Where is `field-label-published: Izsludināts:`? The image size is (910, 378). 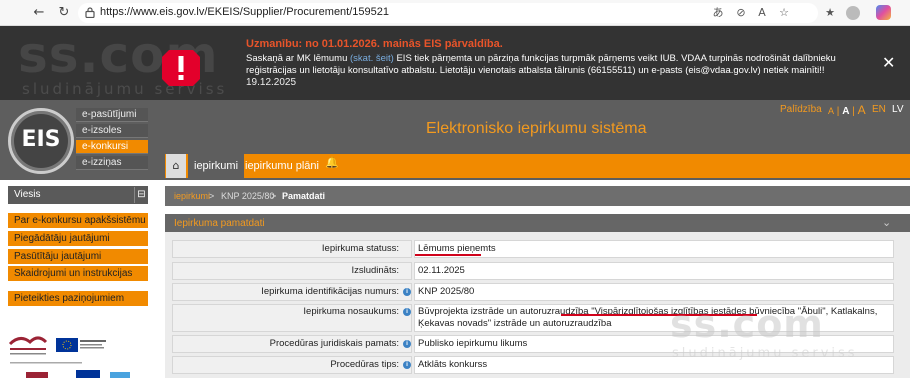 field-label-published: Izsludināts: is located at coordinates (292, 271).